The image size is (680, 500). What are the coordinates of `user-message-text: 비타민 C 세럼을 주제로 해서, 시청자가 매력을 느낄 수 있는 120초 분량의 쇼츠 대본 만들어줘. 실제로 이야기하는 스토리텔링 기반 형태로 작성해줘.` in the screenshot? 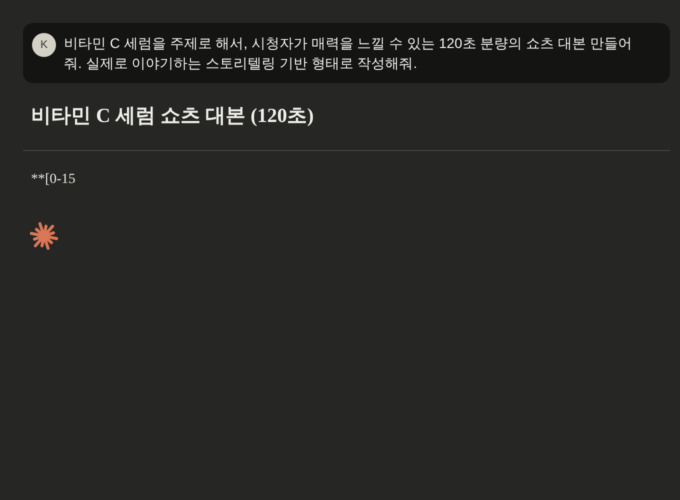 It's located at (348, 53).